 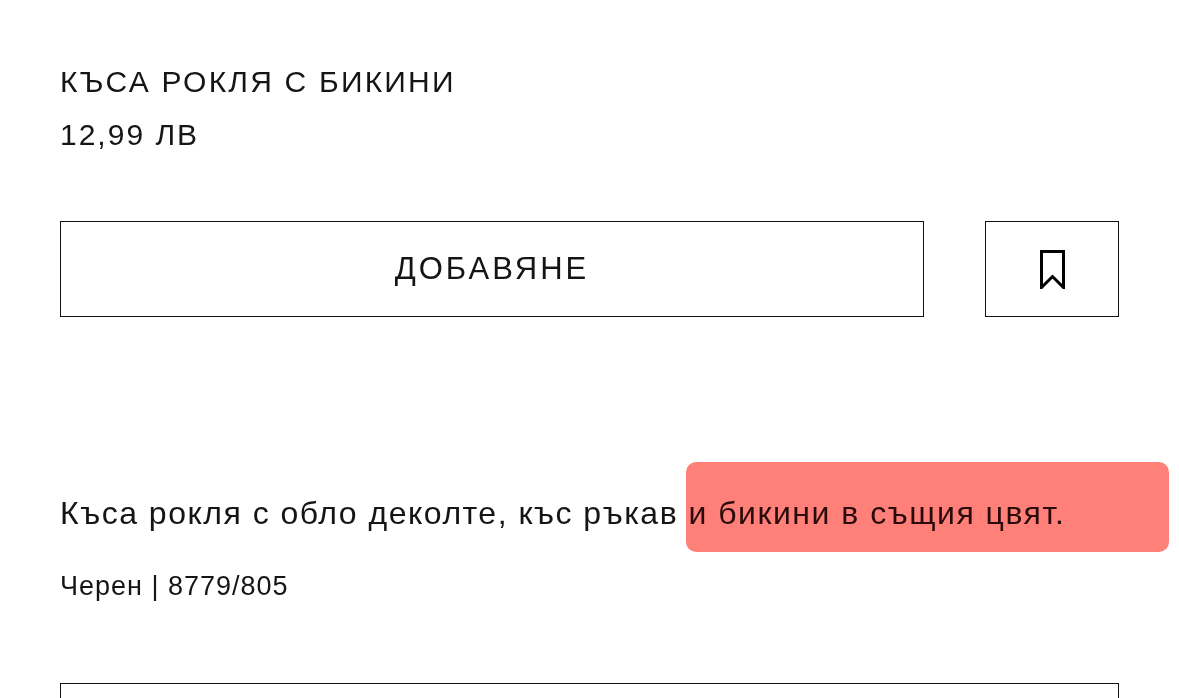 What do you see at coordinates (492, 269) in the screenshot?
I see `add-button: ДОБАВЯНЕ` at bounding box center [492, 269].